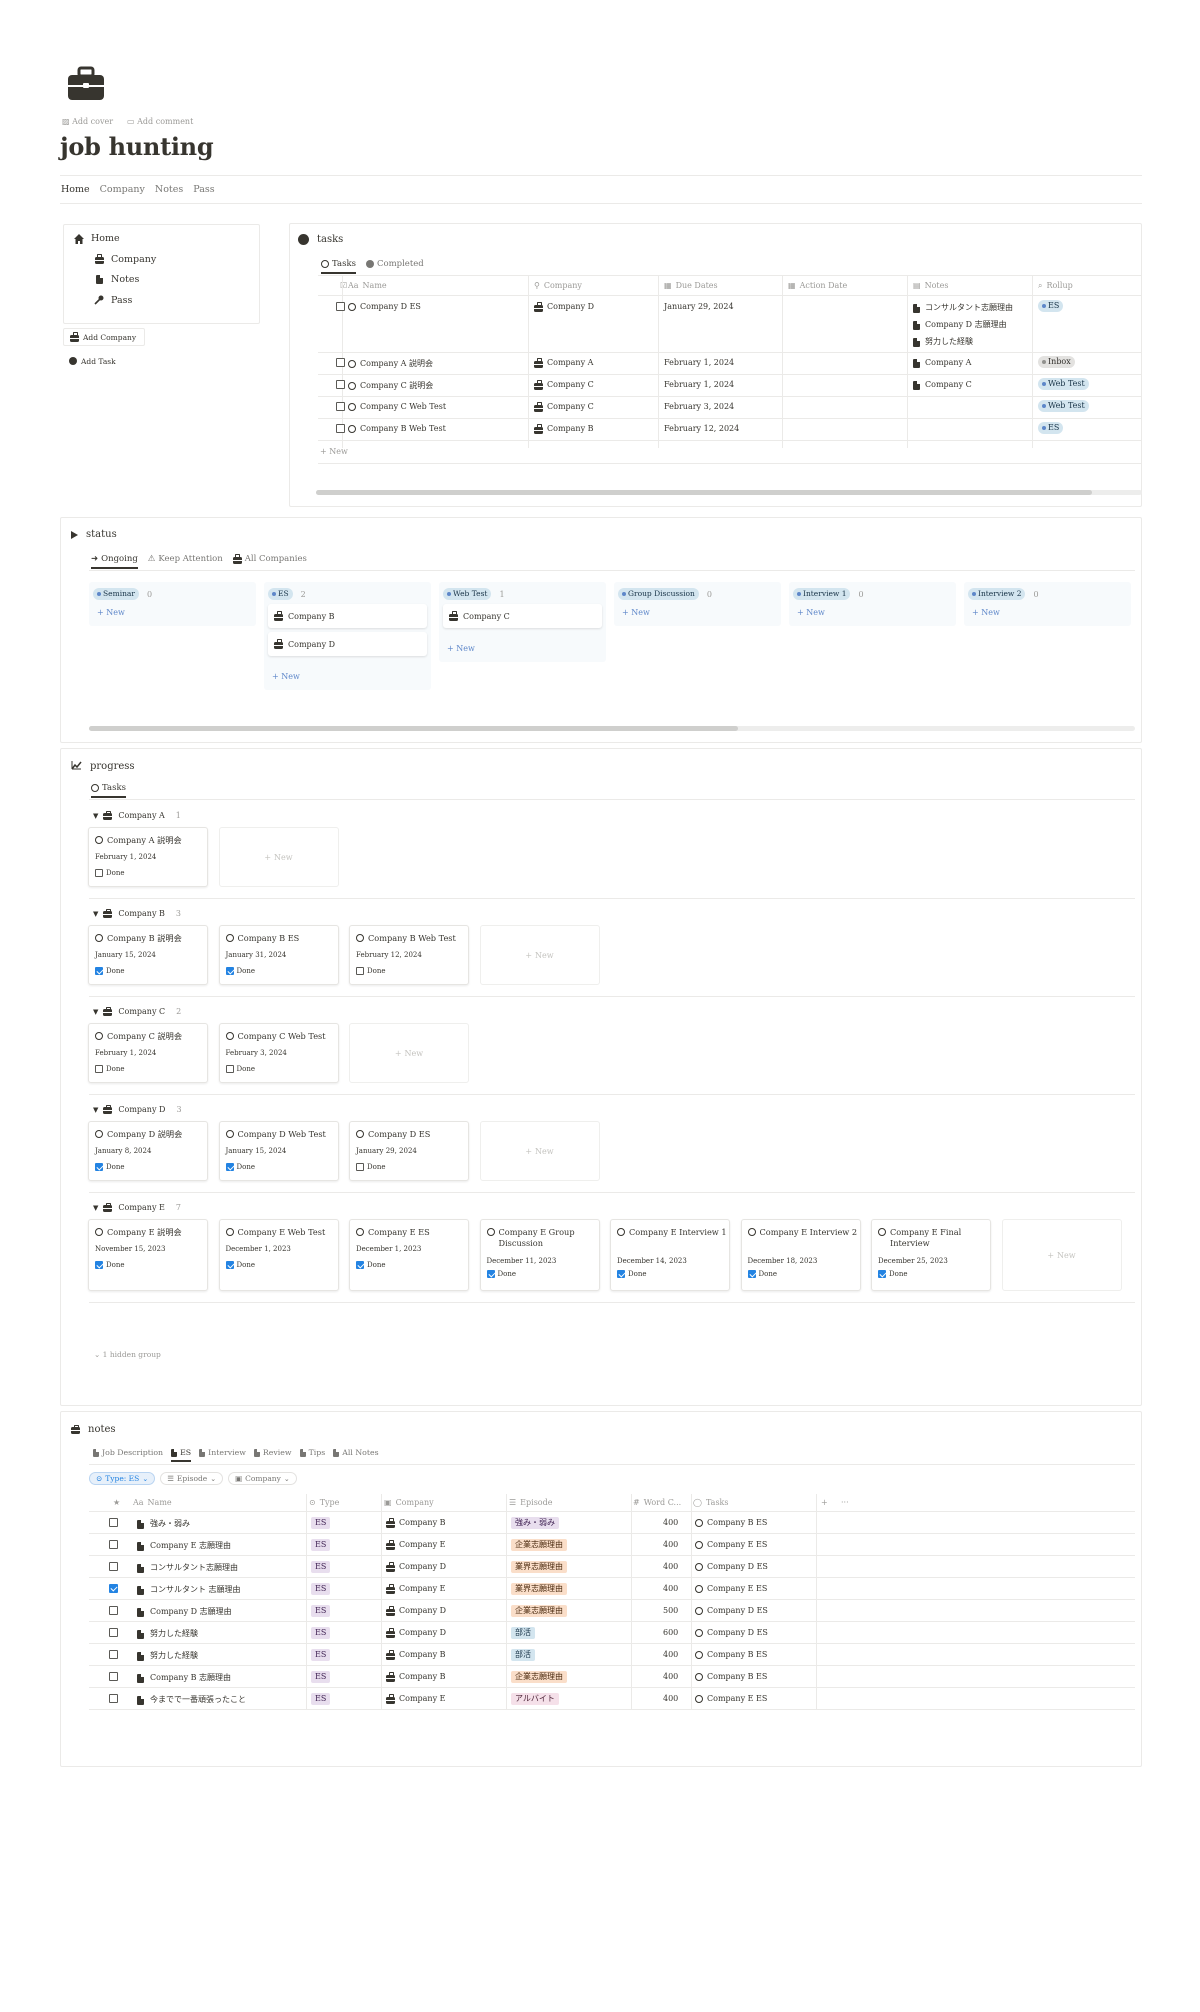 This screenshot has width=1200, height=2012. What do you see at coordinates (169, 189) in the screenshot?
I see `top-nav-notes: Notes` at bounding box center [169, 189].